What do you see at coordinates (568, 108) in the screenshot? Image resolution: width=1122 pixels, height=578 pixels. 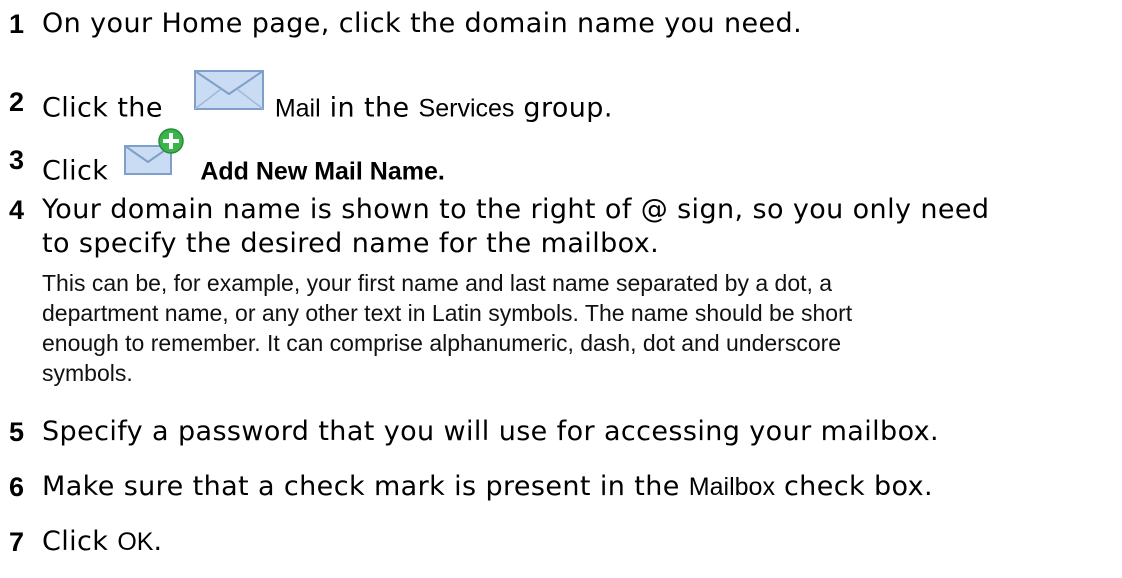 I see `step-text-after: group.` at bounding box center [568, 108].